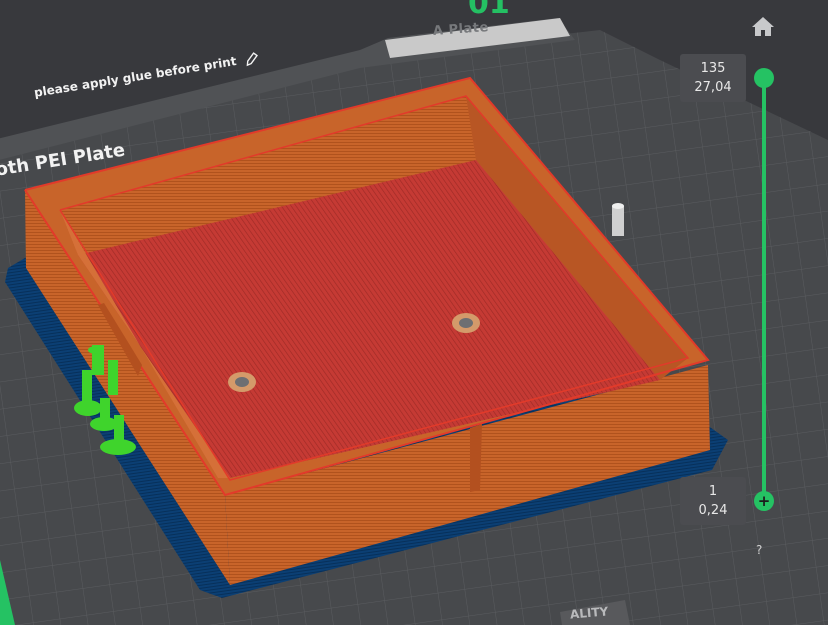  I want to click on home-view-button, so click(763, 26).